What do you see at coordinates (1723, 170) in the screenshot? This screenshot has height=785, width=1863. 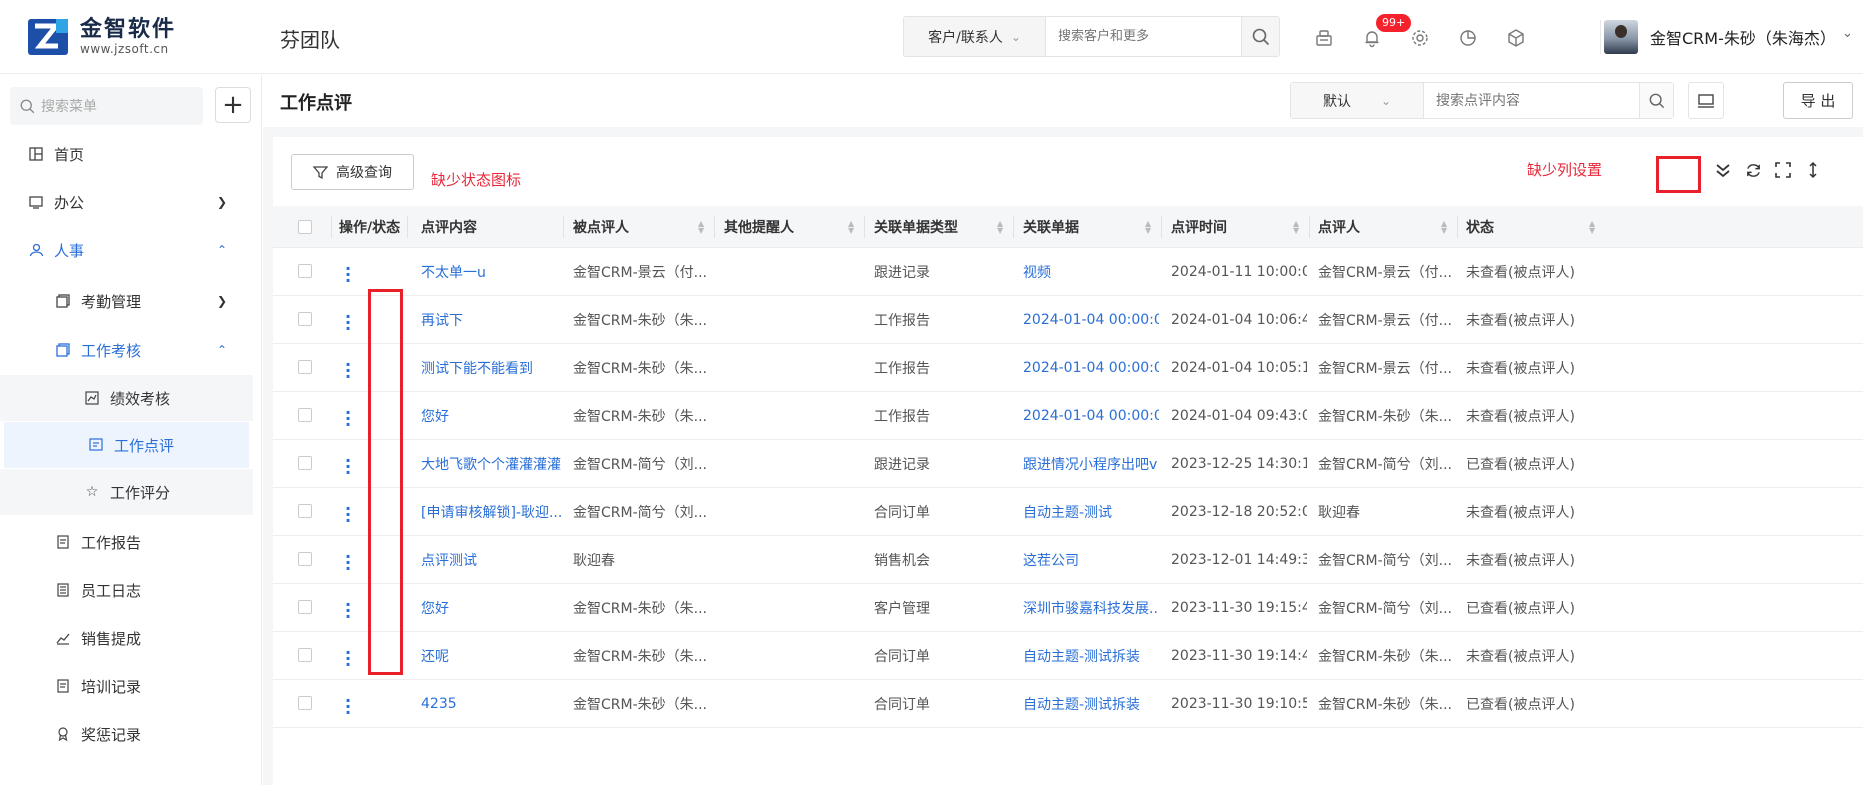 I see `collapse-button` at bounding box center [1723, 170].